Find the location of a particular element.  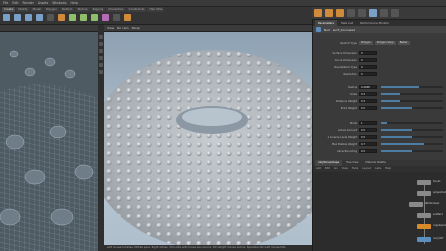

grid-icon is located at coordinates (50, 17).